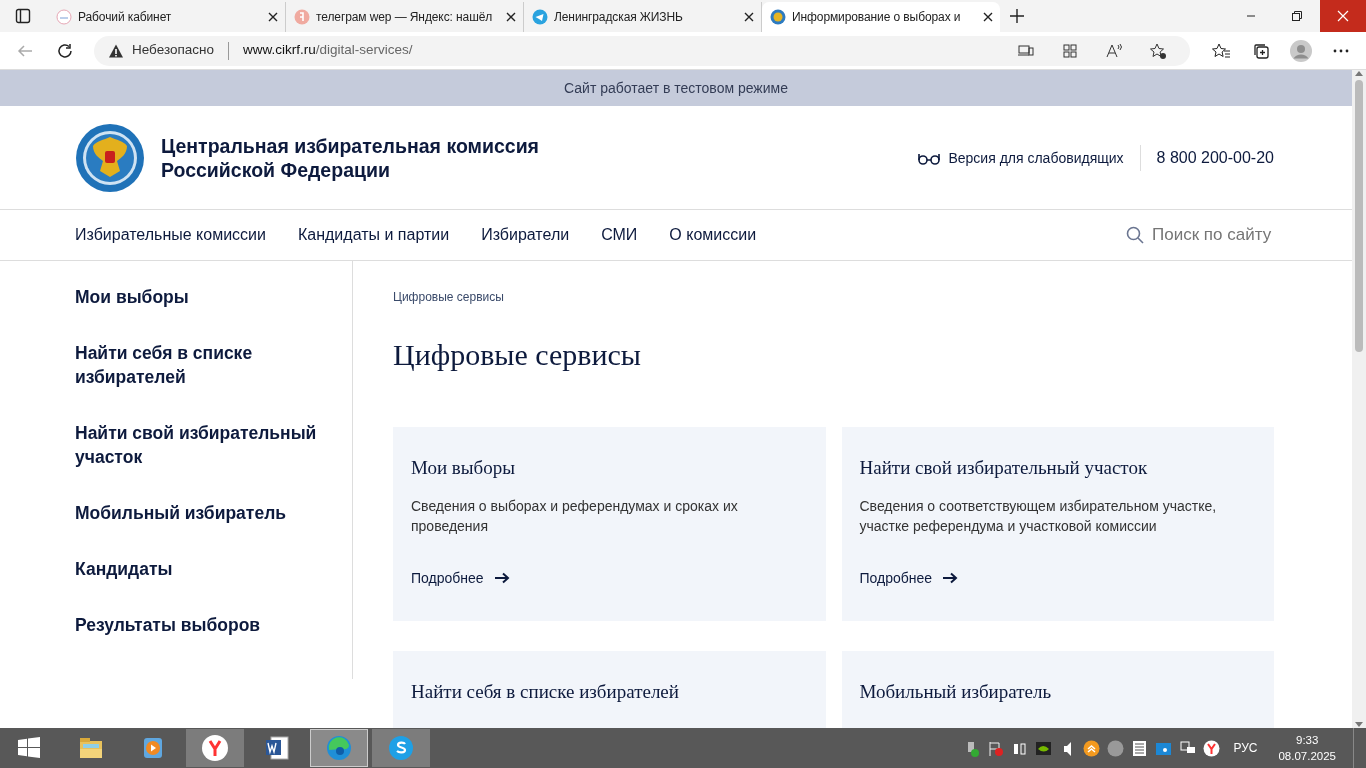 The height and width of the screenshot is (768, 1366). I want to click on chevrons-icon, so click(1092, 748).